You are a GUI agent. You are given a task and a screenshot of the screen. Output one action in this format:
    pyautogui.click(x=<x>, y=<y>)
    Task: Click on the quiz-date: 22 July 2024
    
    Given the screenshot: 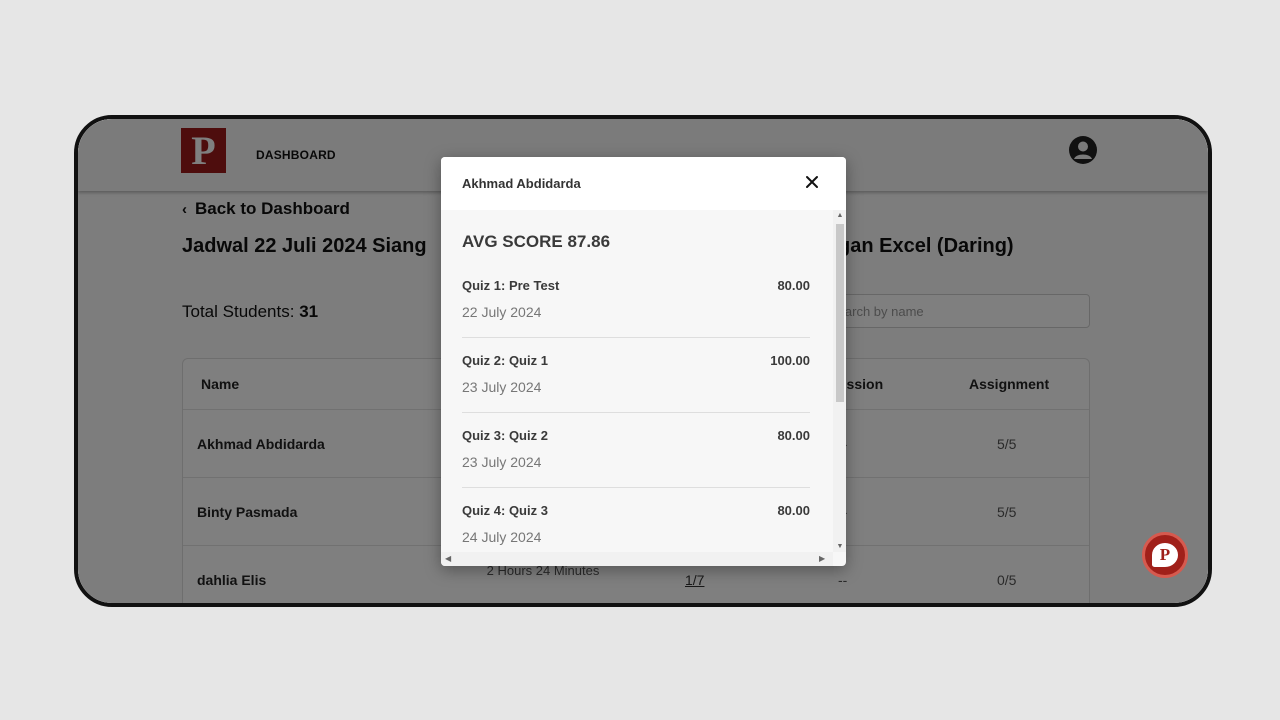 What is the action you would take?
    pyautogui.click(x=502, y=312)
    